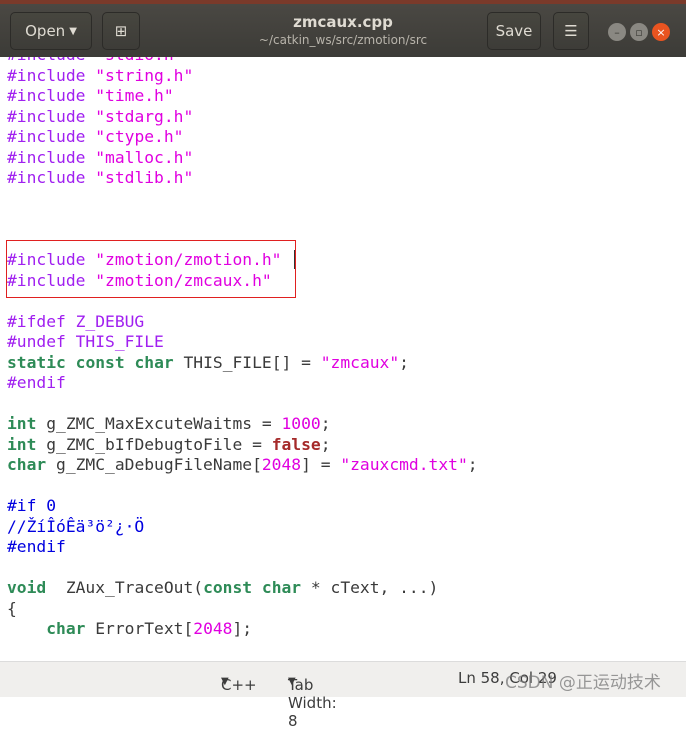 The image size is (686, 730). I want to click on new-document-icon: ⊞, so click(121, 31).